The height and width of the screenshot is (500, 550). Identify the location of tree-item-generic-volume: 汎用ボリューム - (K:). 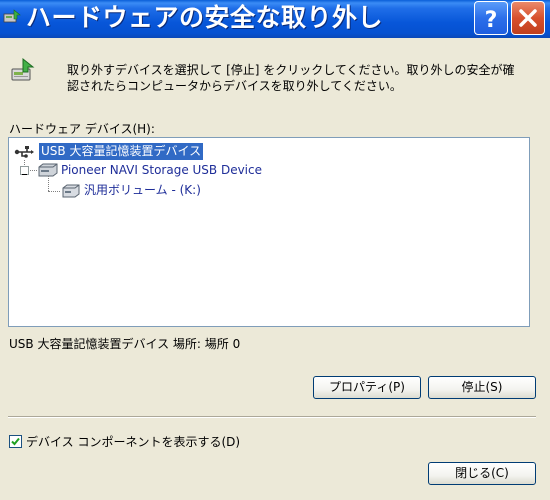
(142, 190).